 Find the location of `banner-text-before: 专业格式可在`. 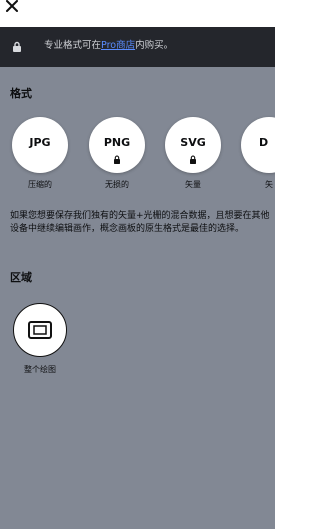

banner-text-before: 专业格式可在 is located at coordinates (73, 45).